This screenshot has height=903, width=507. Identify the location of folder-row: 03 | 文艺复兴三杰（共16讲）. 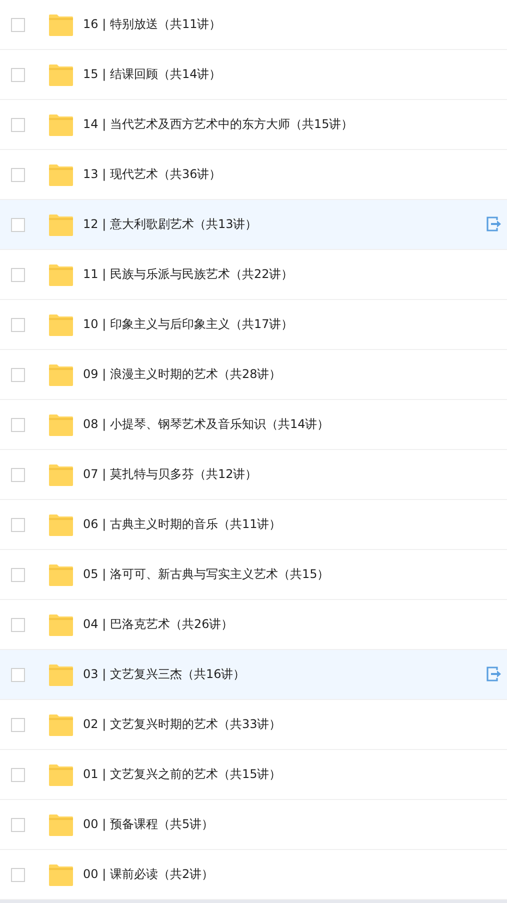
(253, 675).